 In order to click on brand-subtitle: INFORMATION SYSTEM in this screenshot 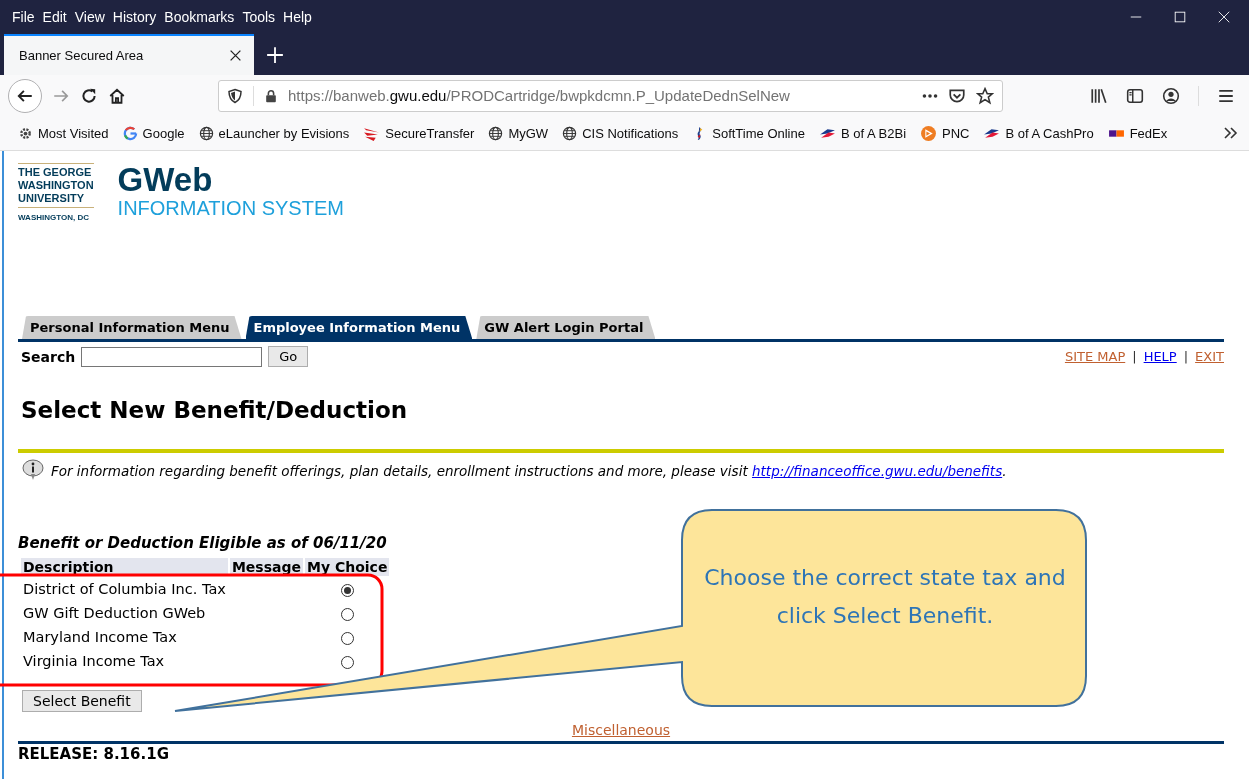, I will do `click(230, 208)`.